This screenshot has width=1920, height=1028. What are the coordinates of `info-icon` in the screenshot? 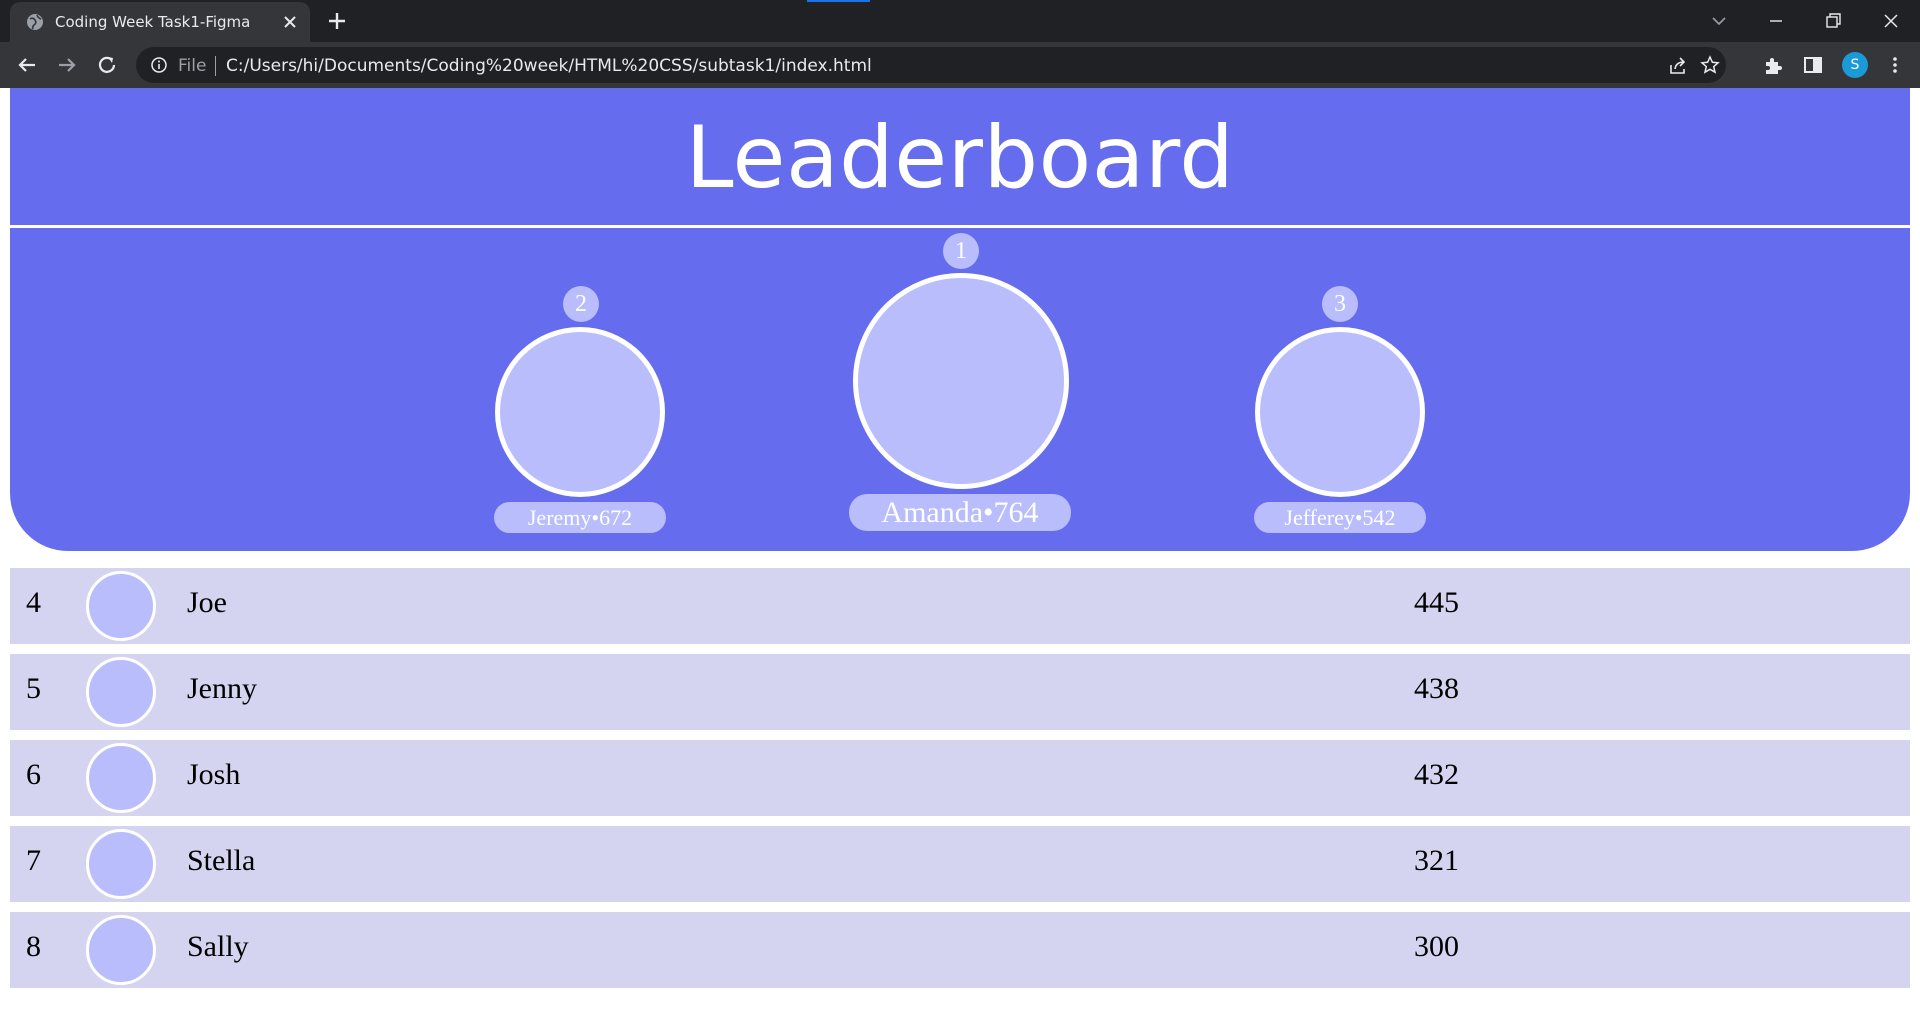 It's located at (159, 65).